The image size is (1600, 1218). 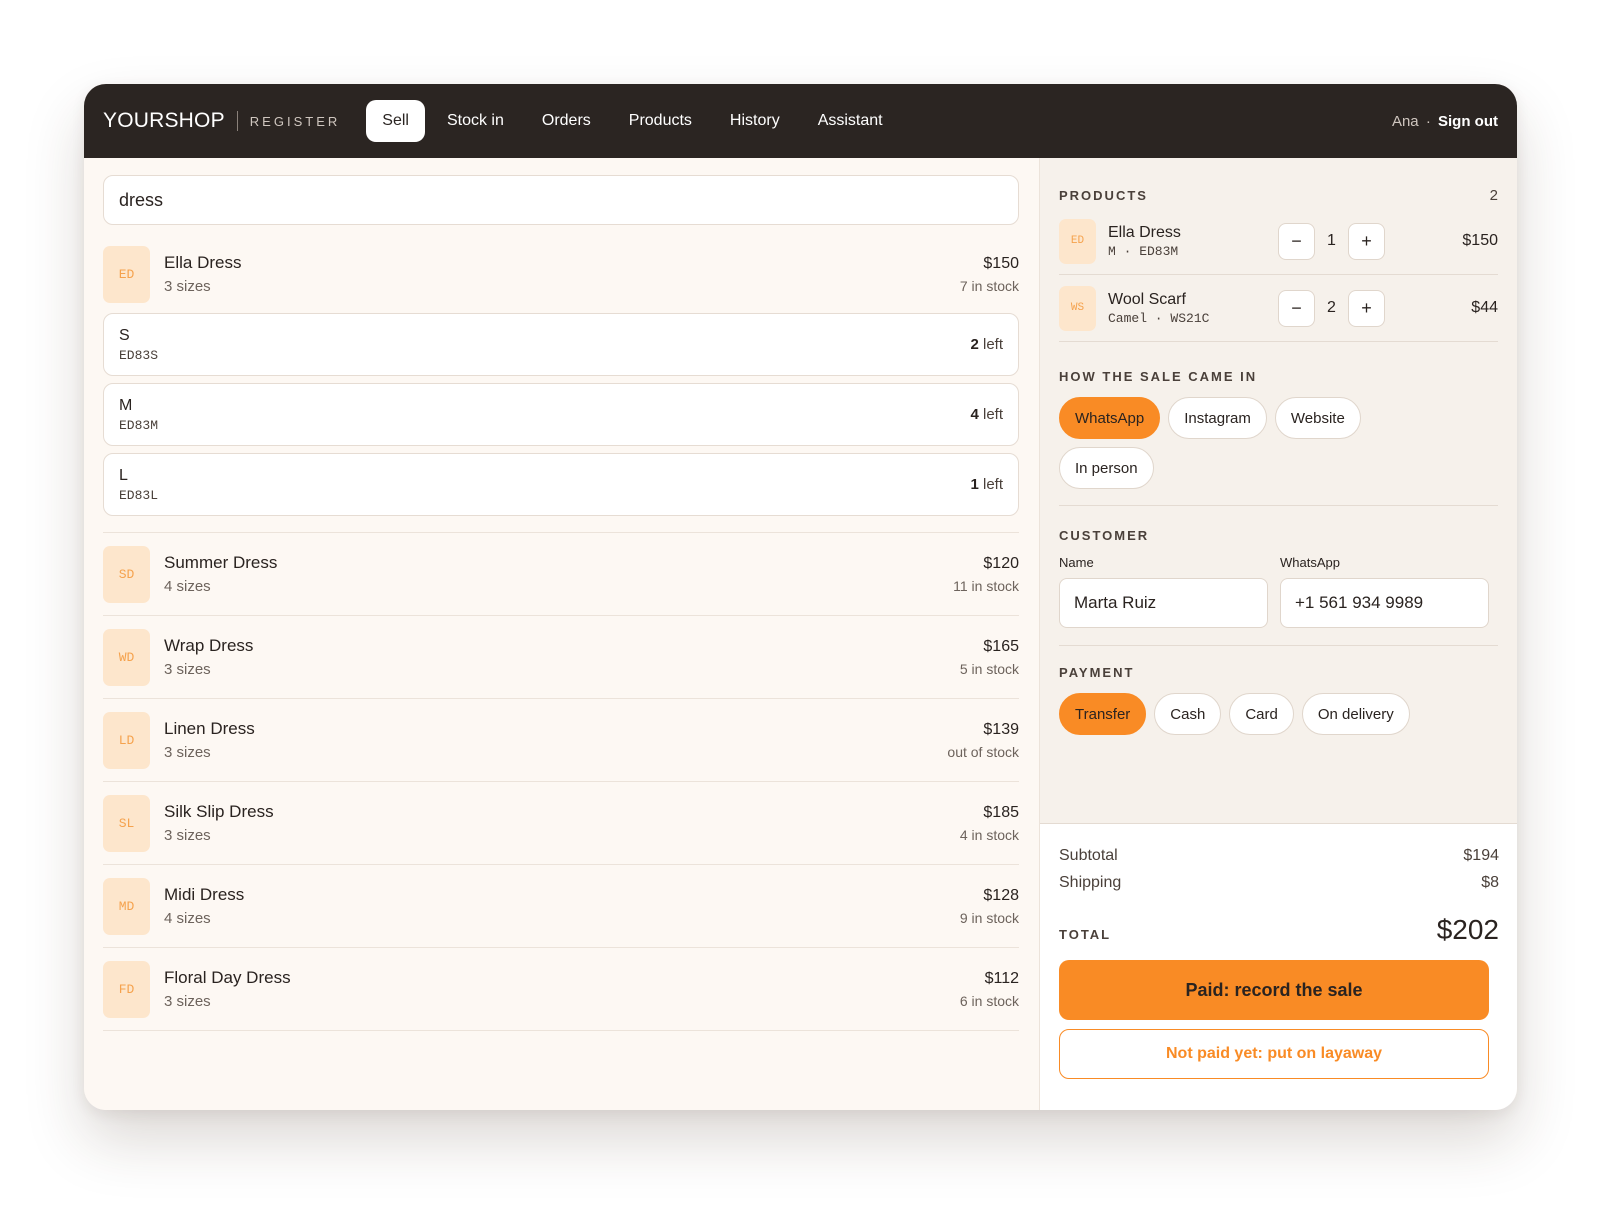 What do you see at coordinates (1159, 318) in the screenshot?
I see `cart-item-sku: Camel · WS21C` at bounding box center [1159, 318].